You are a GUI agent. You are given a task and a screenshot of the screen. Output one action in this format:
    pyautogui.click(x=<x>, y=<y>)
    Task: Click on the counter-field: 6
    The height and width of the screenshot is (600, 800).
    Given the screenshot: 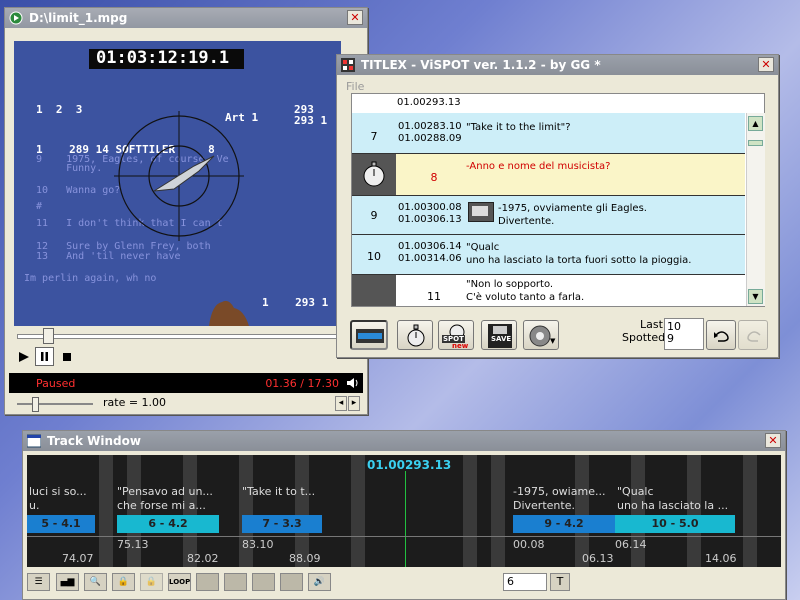 What is the action you would take?
    pyautogui.click(x=525, y=582)
    